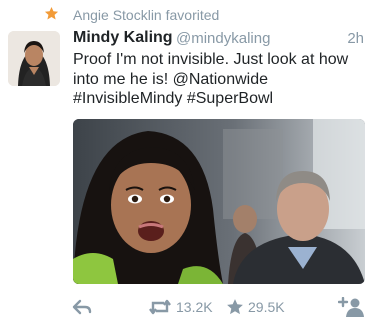 The width and height of the screenshot is (372, 332). What do you see at coordinates (146, 15) in the screenshot?
I see `context-label: Angie Stocklin favorited` at bounding box center [146, 15].